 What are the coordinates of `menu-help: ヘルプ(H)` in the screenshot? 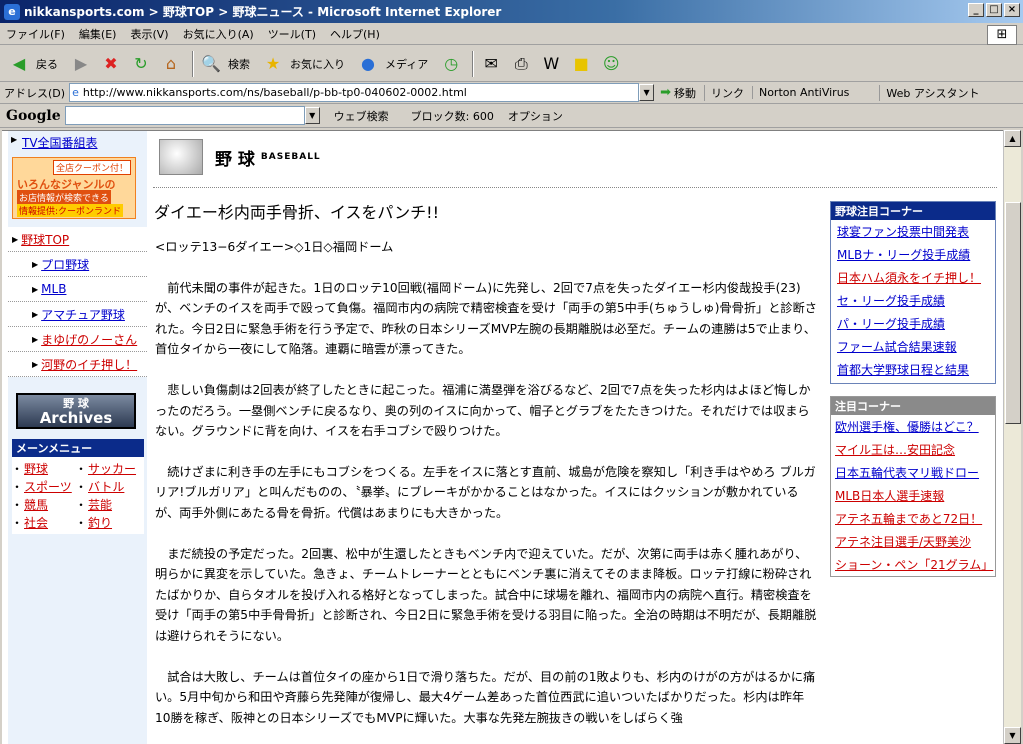 It's located at (355, 34).